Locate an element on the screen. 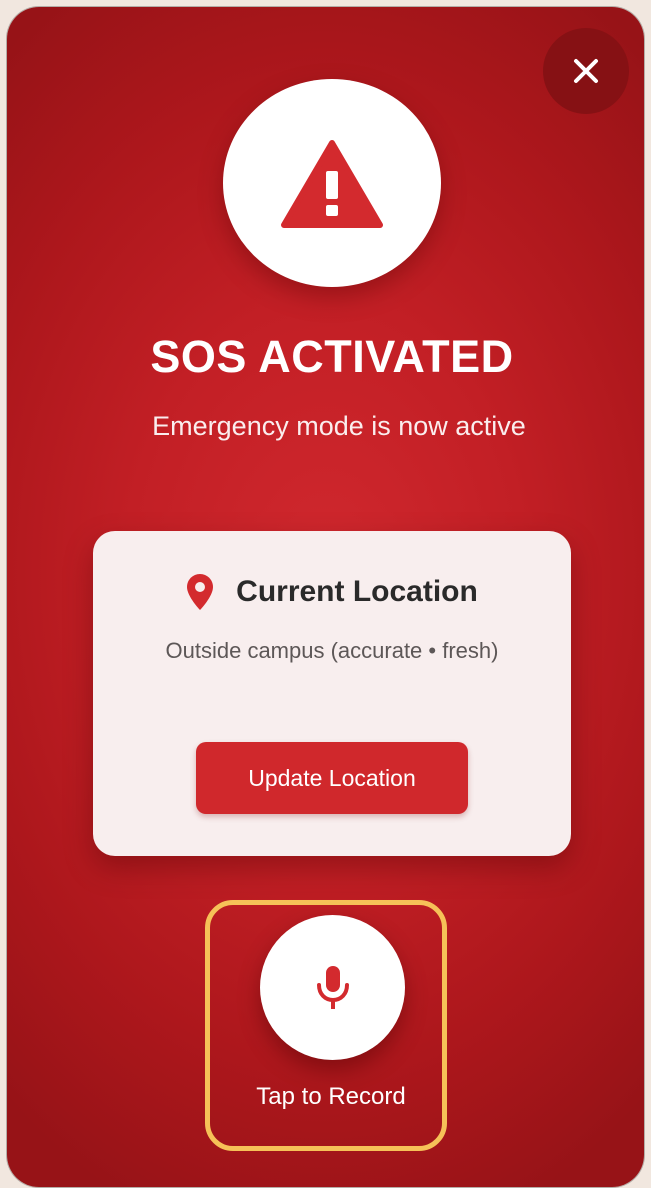 The height and width of the screenshot is (1188, 651). alert-badge is located at coordinates (332, 183).